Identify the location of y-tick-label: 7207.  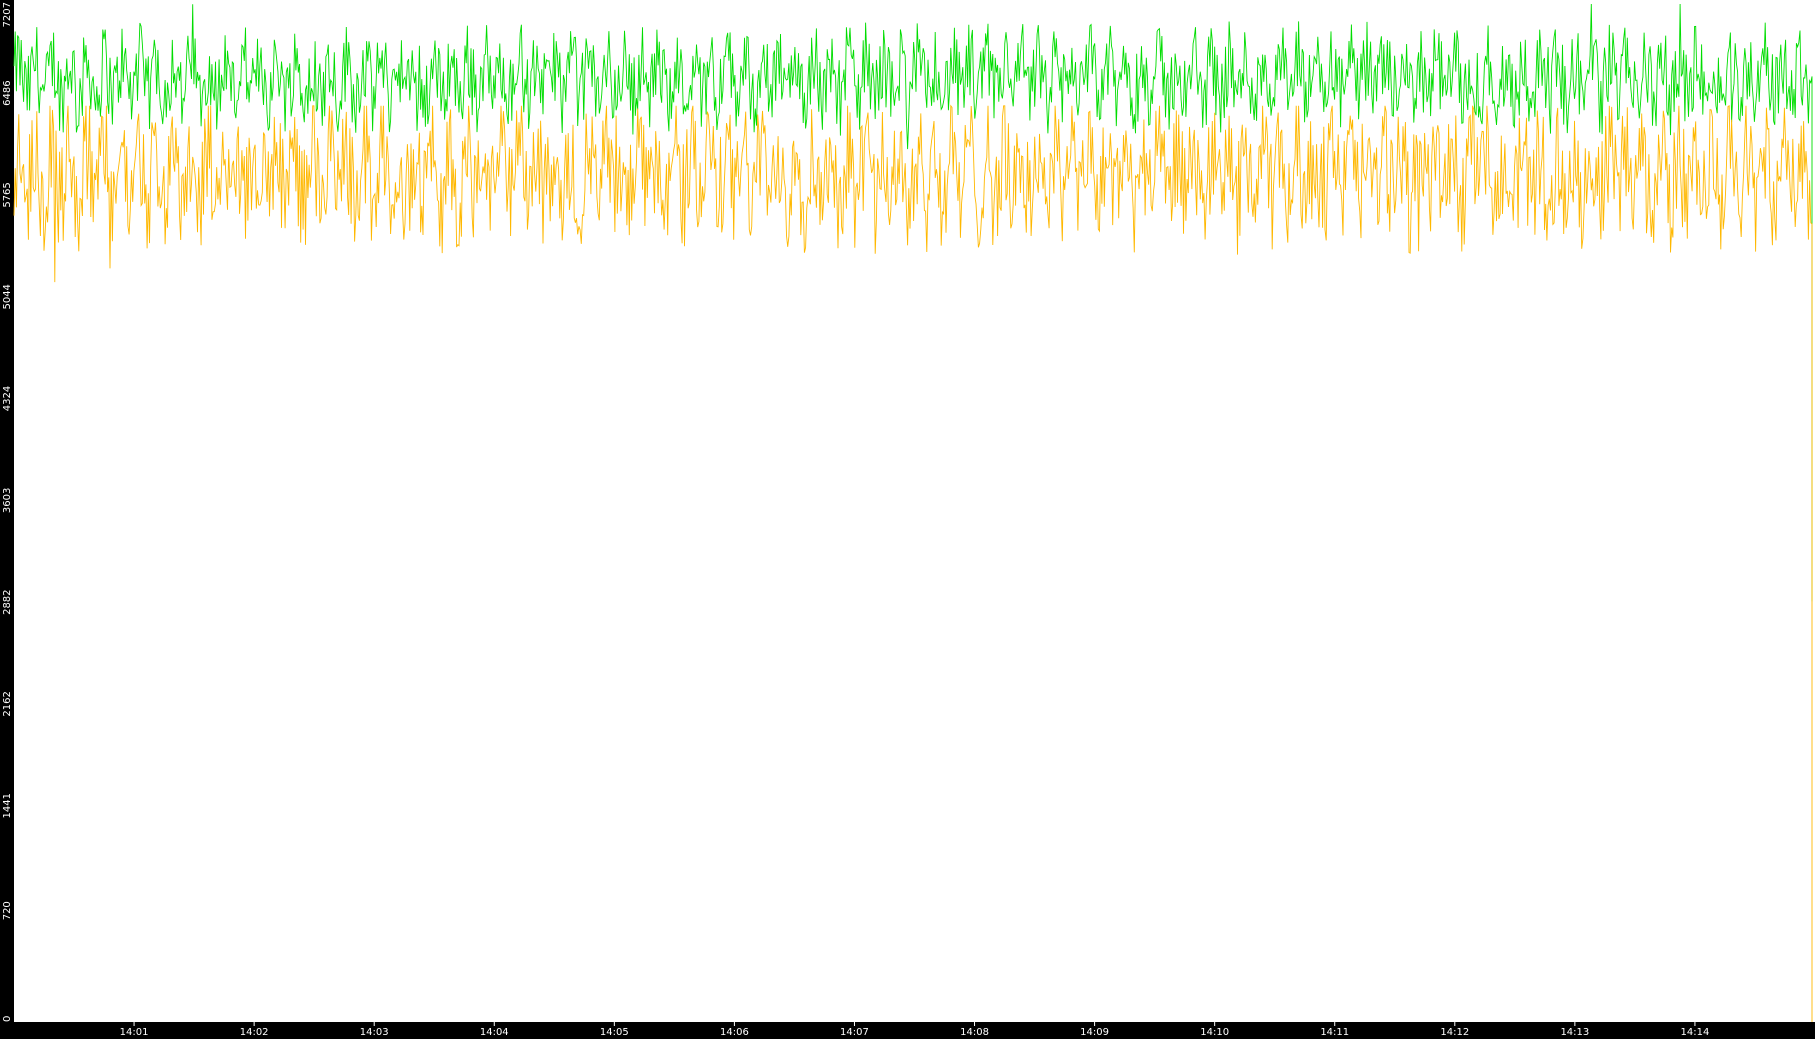
(7, 14).